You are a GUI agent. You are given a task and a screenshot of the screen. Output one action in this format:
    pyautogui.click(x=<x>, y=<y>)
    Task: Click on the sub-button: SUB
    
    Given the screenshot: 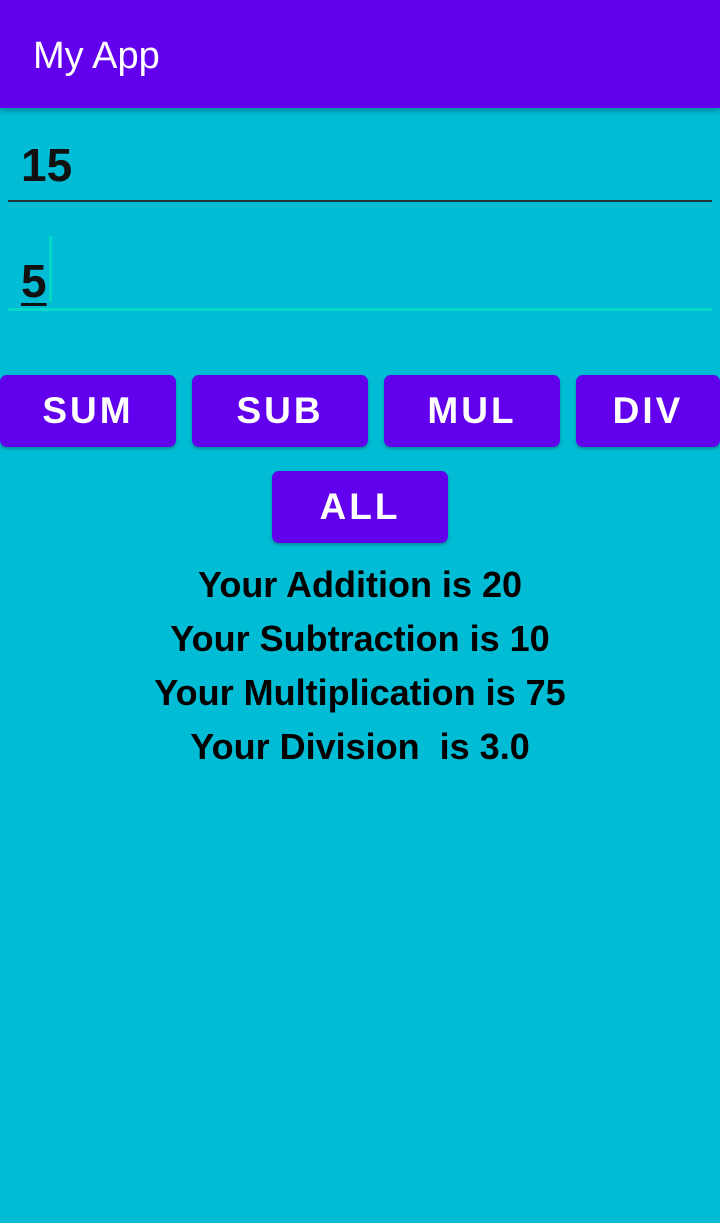 What is the action you would take?
    pyautogui.click(x=280, y=411)
    